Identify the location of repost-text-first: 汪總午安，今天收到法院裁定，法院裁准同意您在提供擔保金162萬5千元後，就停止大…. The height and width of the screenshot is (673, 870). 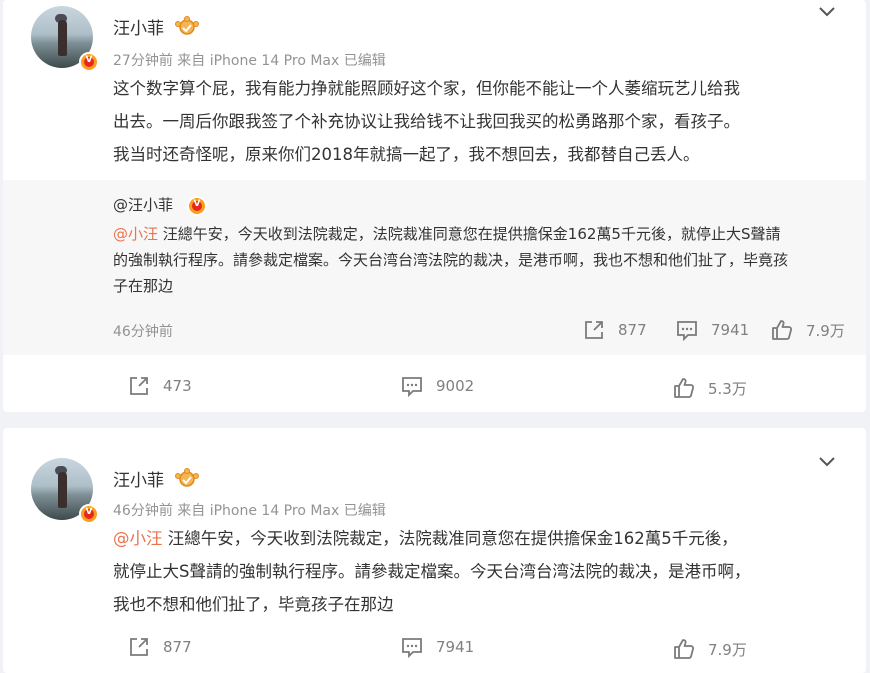
(469, 234).